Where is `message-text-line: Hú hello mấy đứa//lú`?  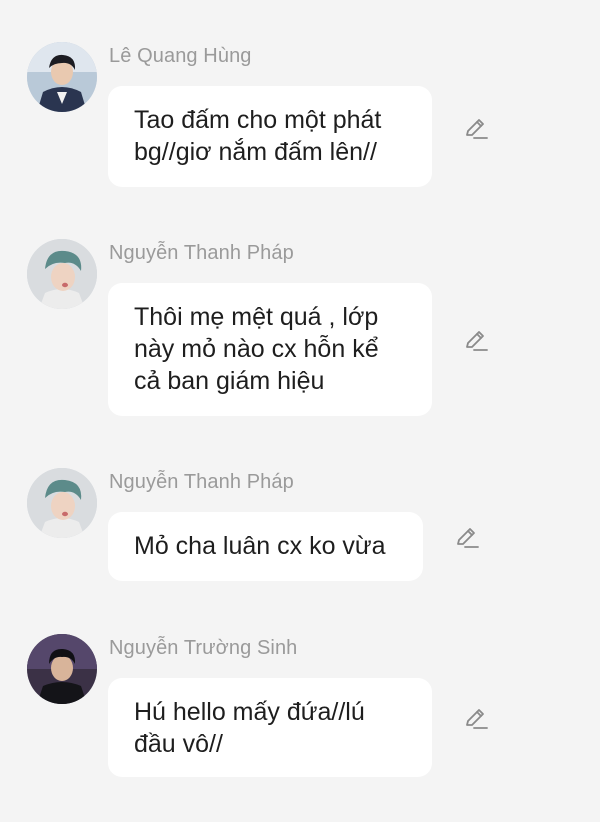
message-text-line: Hú hello mấy đứa//lú is located at coordinates (249, 712).